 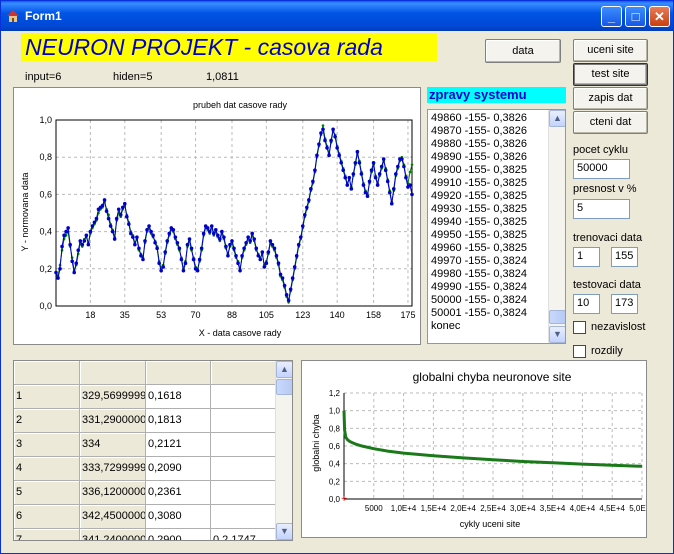 I want to click on grid-cell: 0,2,1747, so click(x=244, y=534).